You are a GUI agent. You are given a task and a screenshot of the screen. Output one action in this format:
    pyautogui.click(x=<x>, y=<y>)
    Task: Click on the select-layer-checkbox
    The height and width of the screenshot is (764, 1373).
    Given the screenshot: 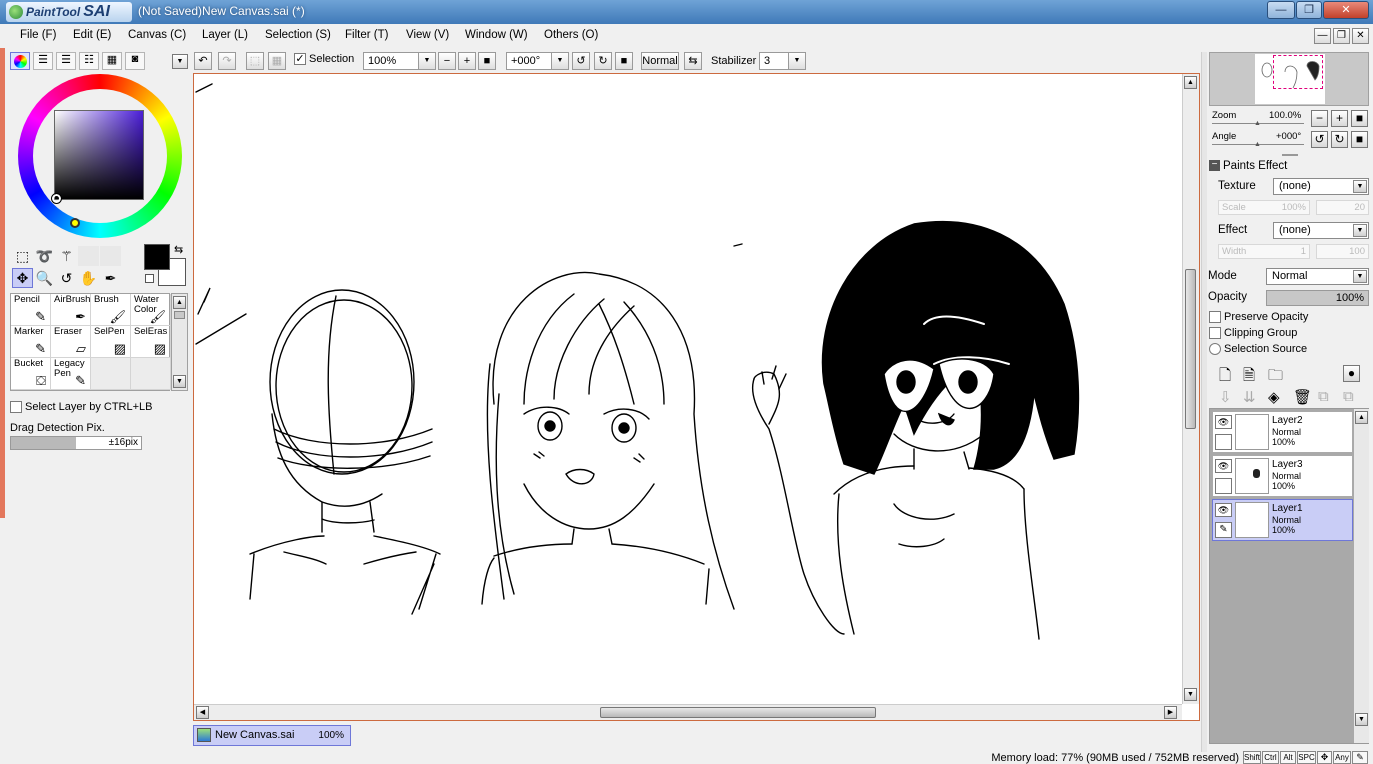 What is the action you would take?
    pyautogui.click(x=16, y=407)
    